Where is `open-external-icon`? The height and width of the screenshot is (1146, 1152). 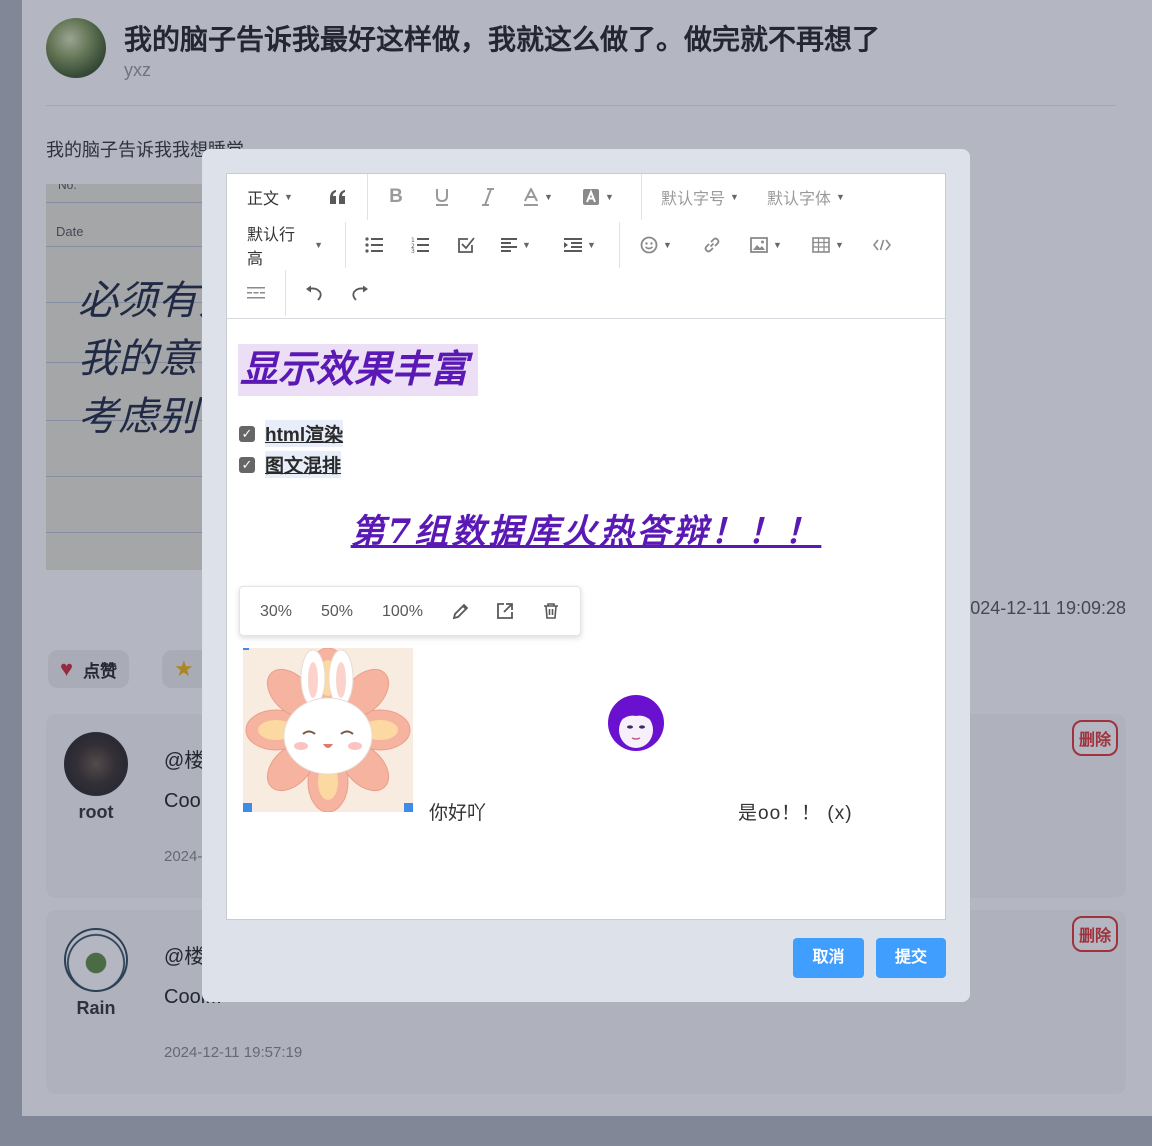
open-external-icon is located at coordinates (505, 611).